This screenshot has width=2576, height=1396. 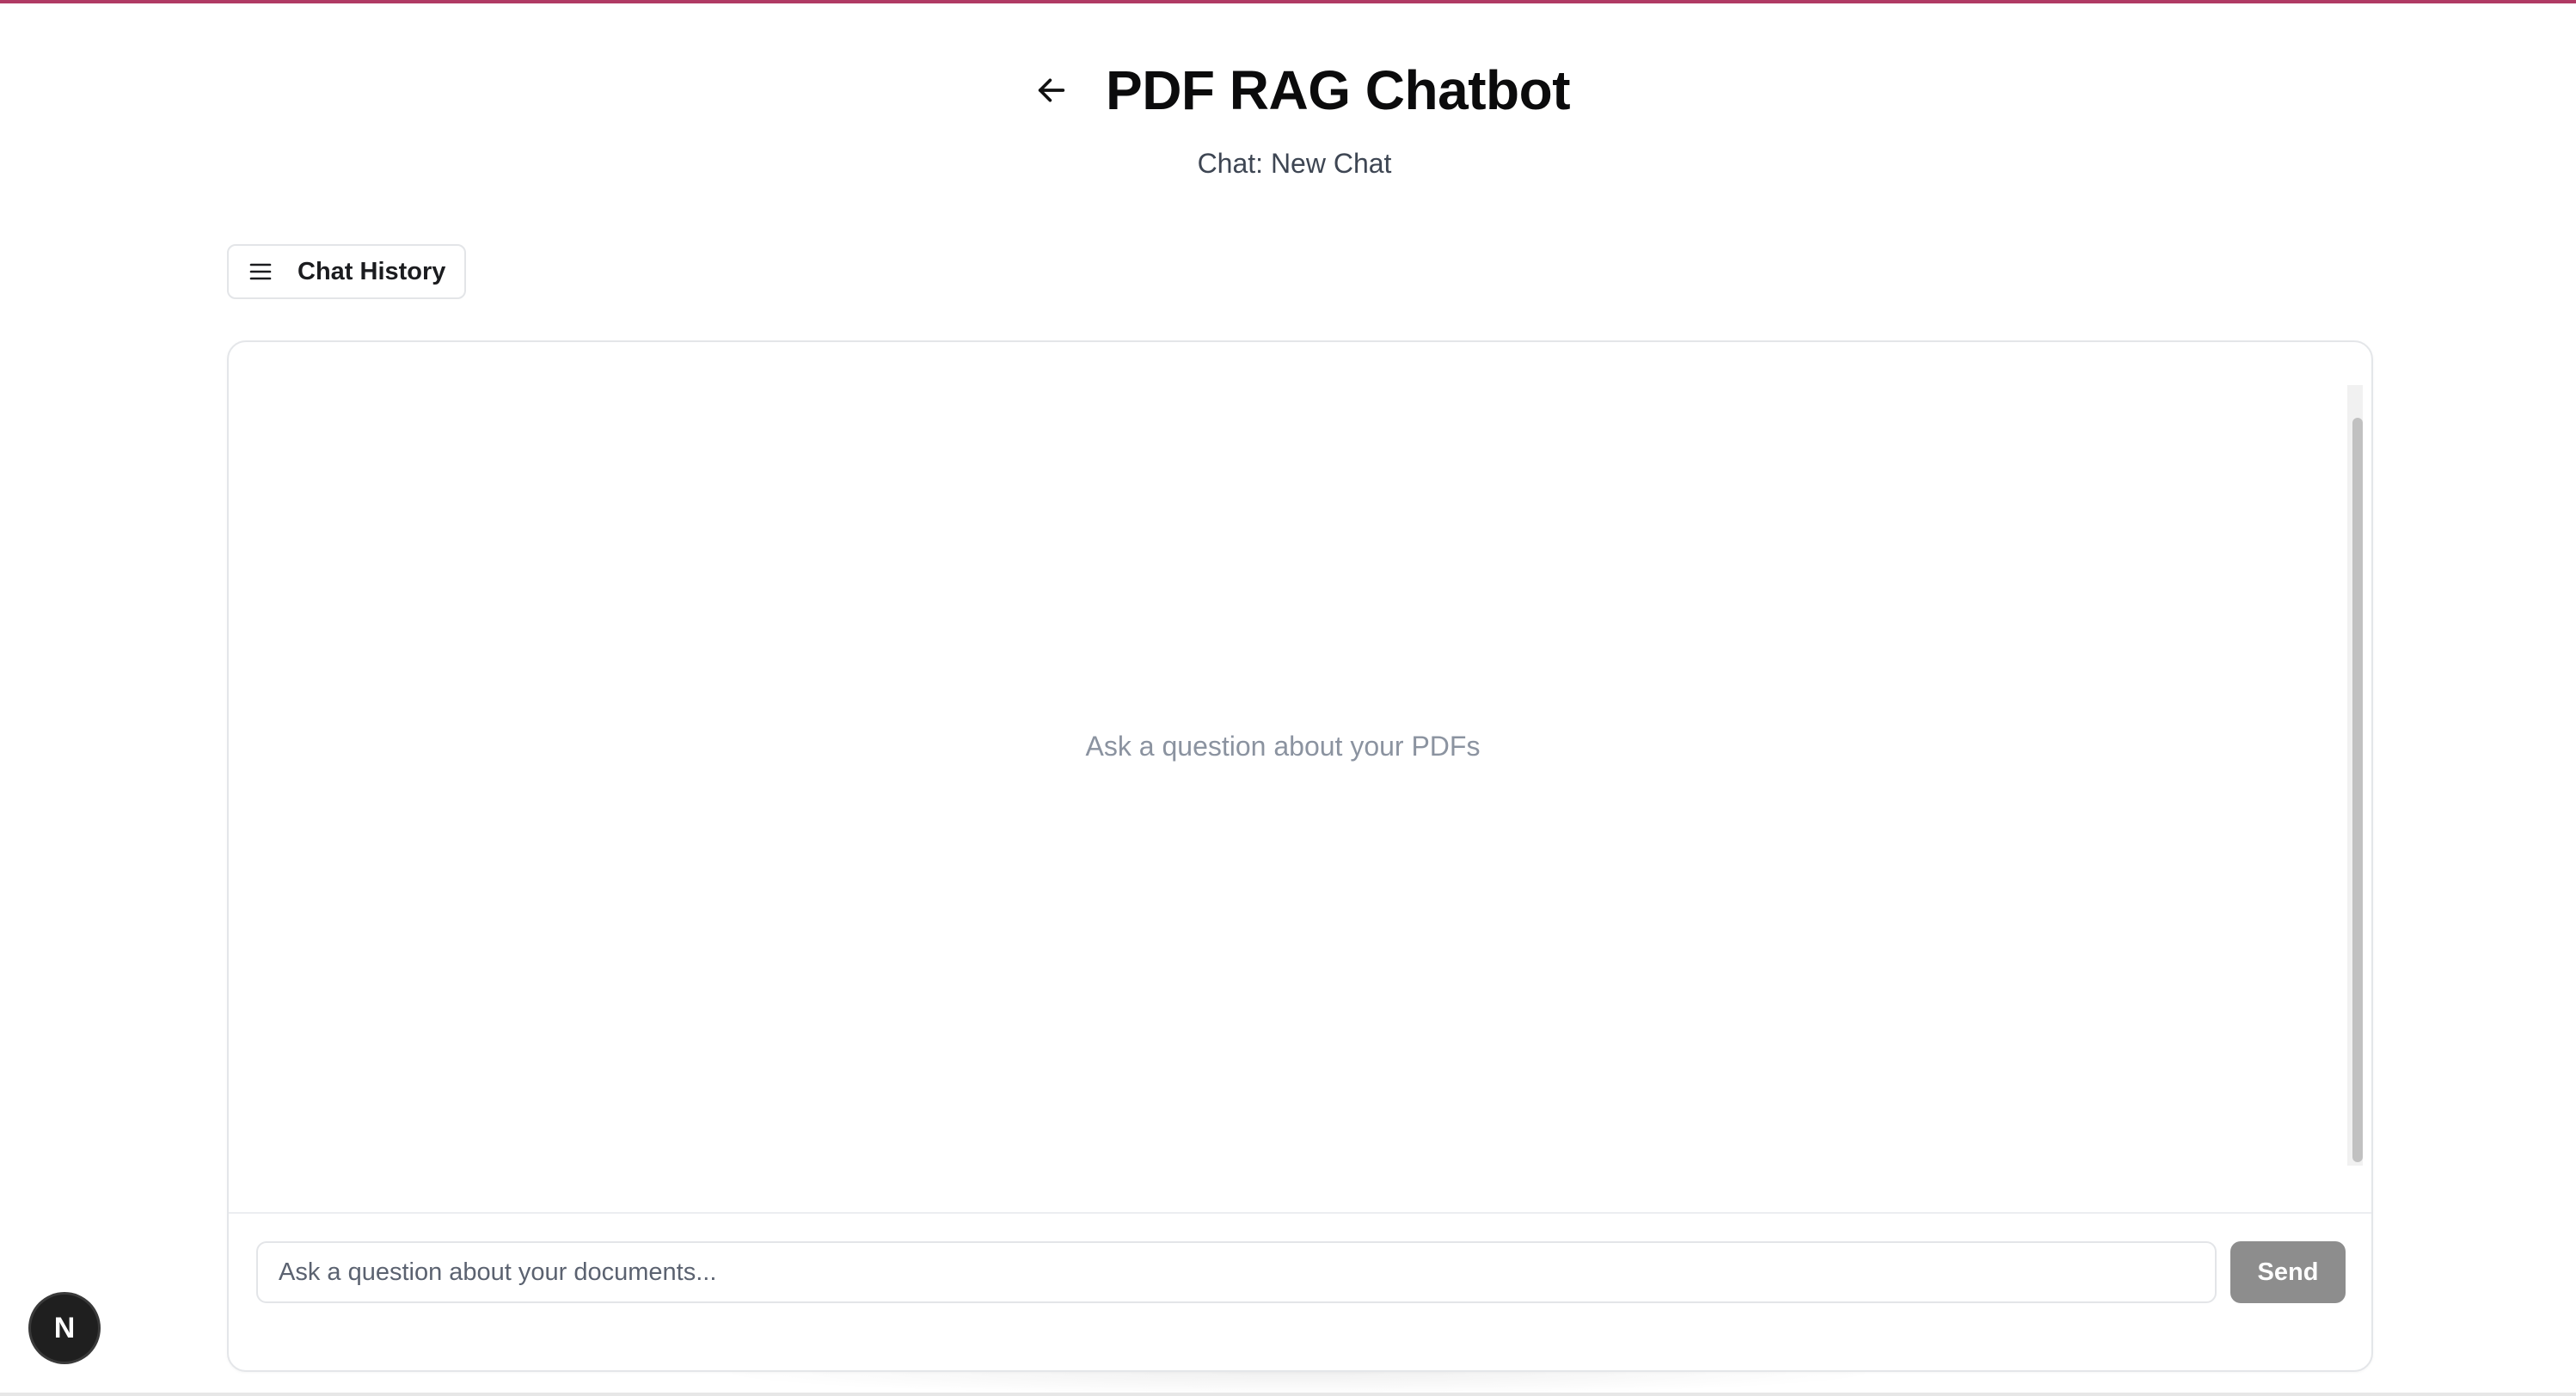 What do you see at coordinates (1288, 1) in the screenshot?
I see `top-accent-bar` at bounding box center [1288, 1].